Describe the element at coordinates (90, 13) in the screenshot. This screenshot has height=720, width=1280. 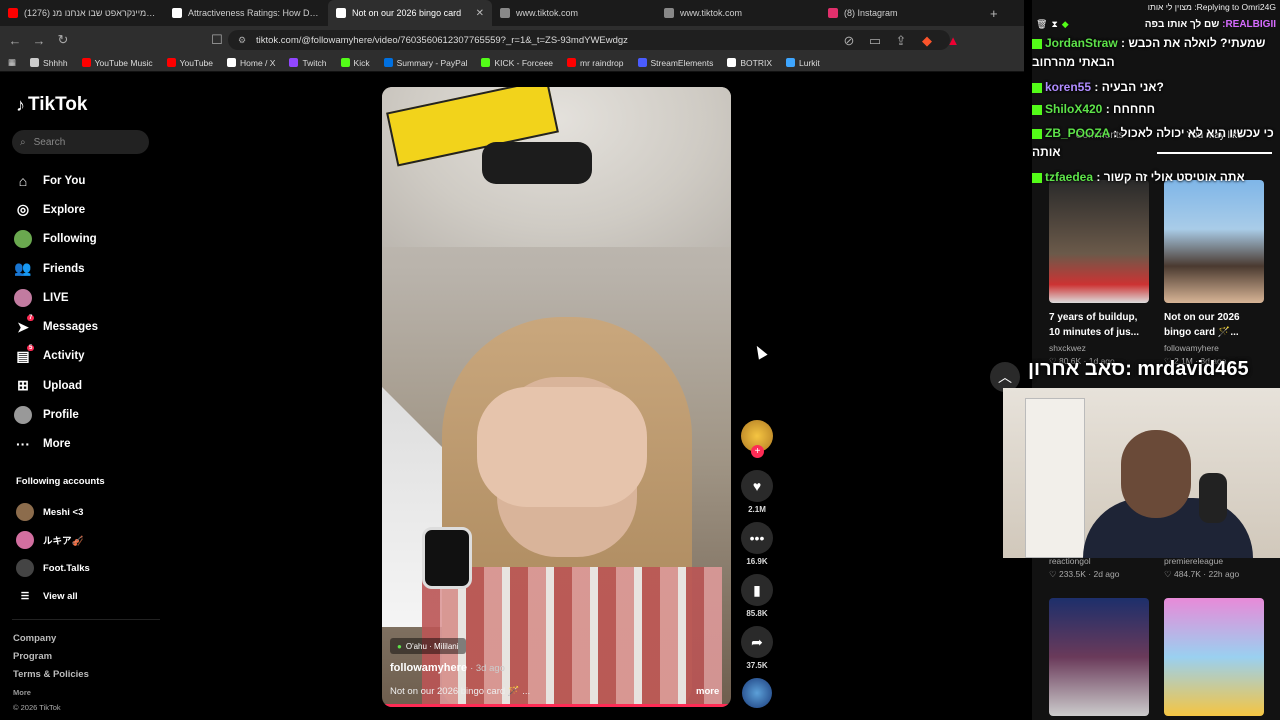
I see `tab-title: לייב מיינקראפט שבו אנחנו מנ (1276)` at that location.